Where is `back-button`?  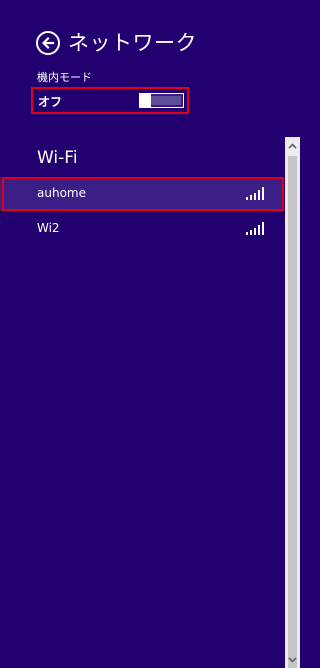 back-button is located at coordinates (48, 43).